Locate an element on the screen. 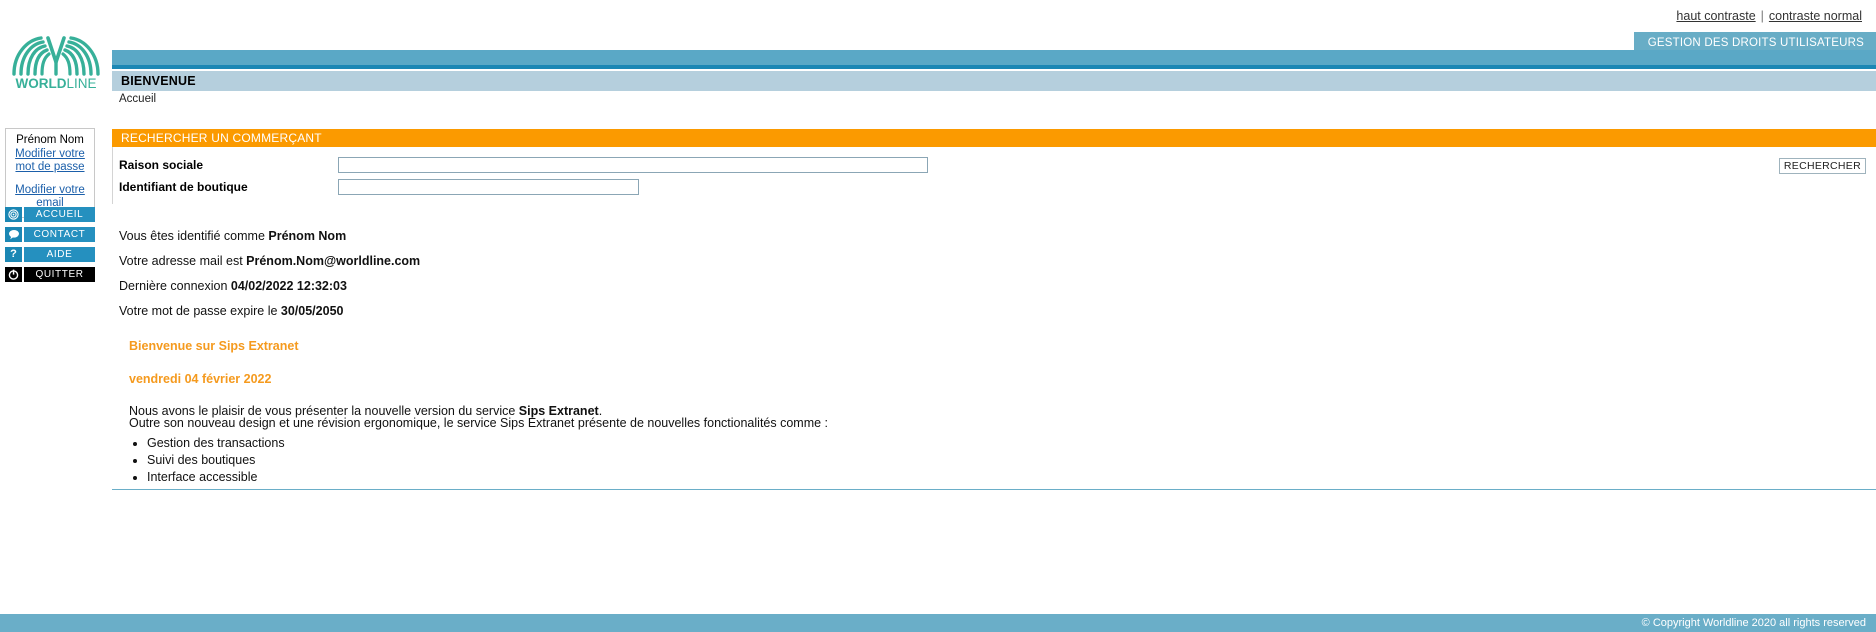  sidebar-nav: ACCUEIL CONTACT ? AIDE QUITTER is located at coordinates (50, 247).